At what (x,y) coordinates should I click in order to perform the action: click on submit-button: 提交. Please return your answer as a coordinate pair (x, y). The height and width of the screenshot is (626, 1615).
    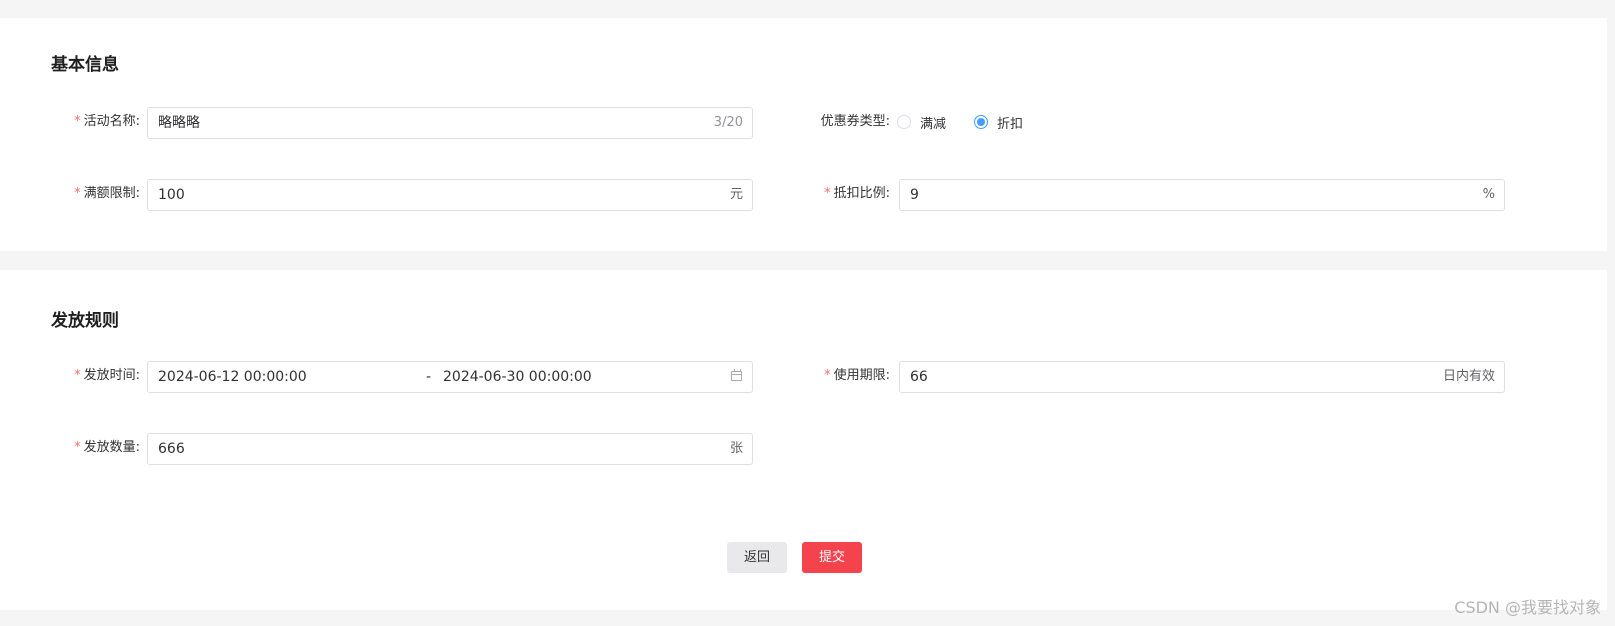
    Looking at the image, I should click on (832, 557).